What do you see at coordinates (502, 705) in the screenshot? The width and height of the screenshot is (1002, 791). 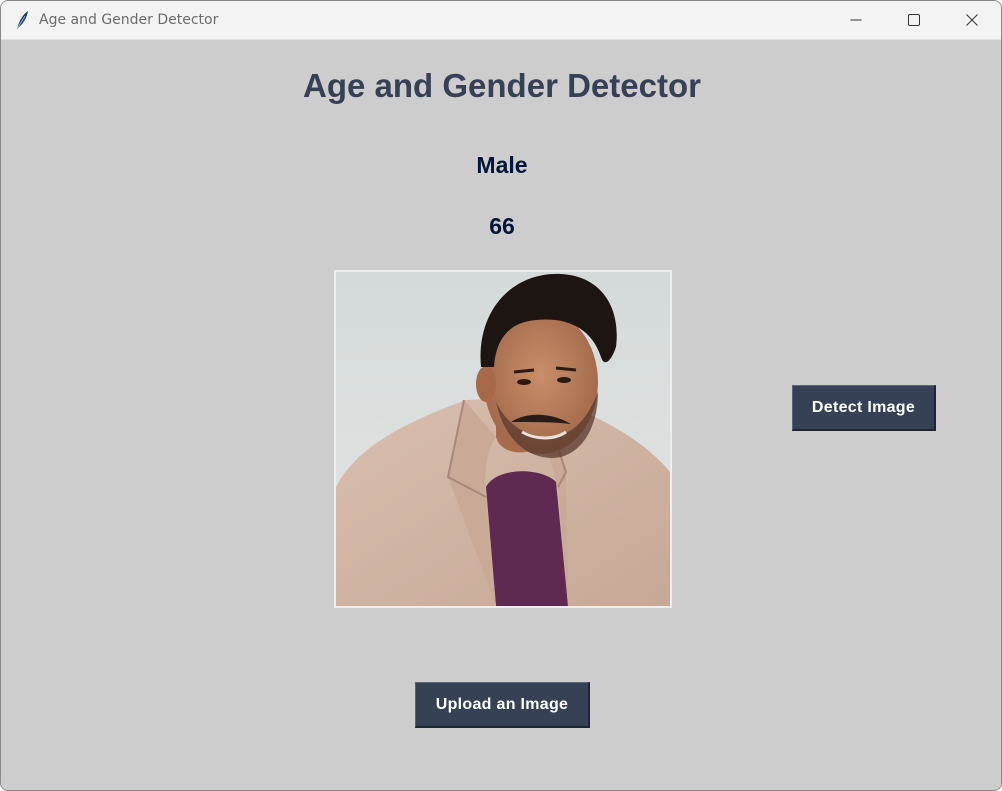 I see `upload-image-button: Upload an Image` at bounding box center [502, 705].